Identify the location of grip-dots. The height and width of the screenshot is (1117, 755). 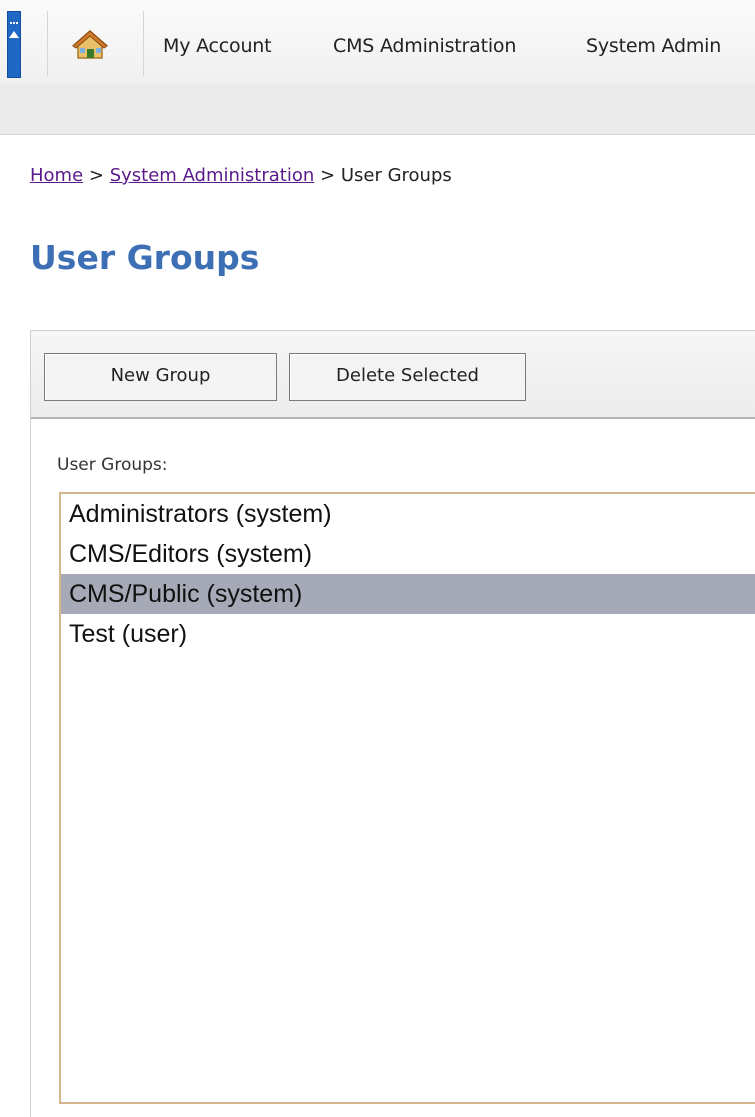
(14, 24).